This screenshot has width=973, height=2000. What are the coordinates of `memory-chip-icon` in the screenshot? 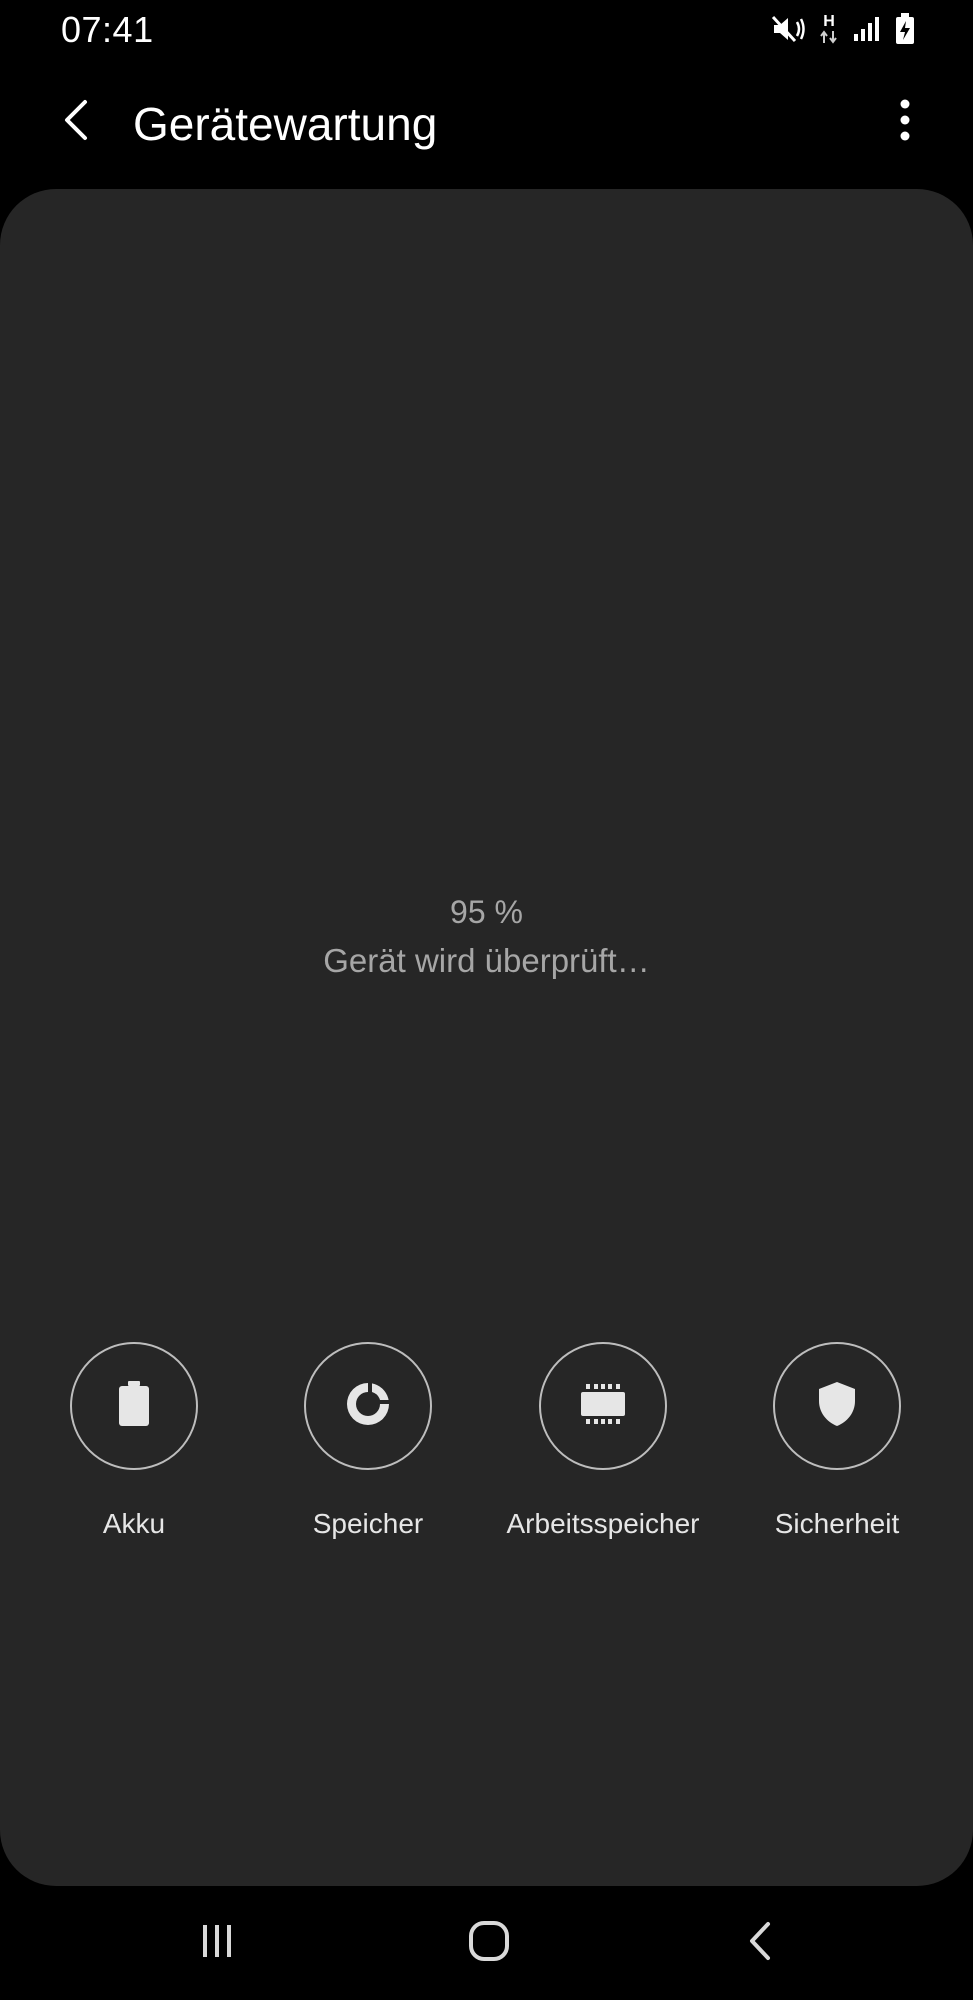 It's located at (603, 1406).